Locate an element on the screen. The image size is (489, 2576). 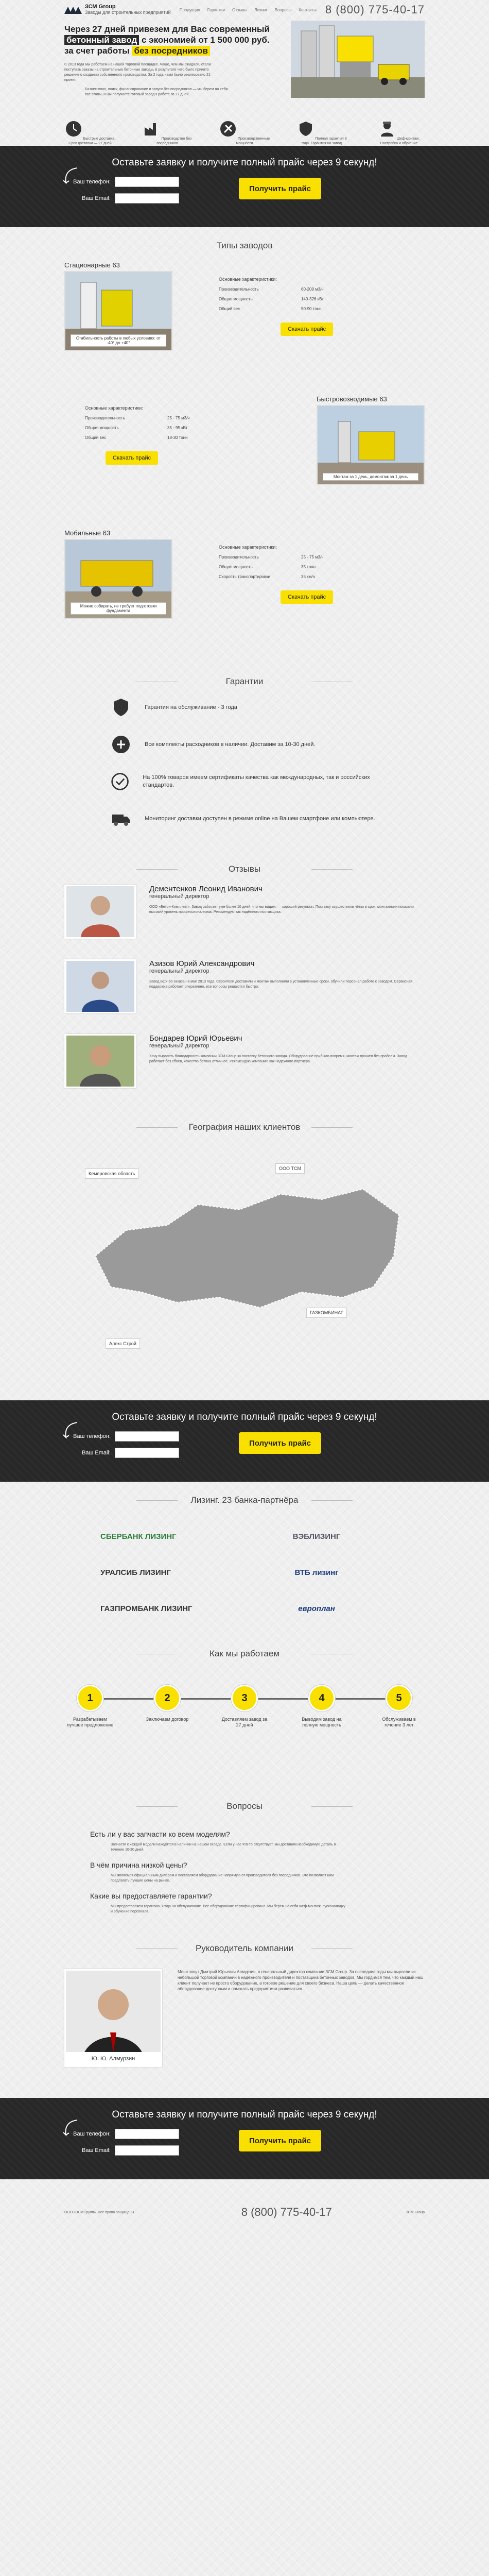
check-icon is located at coordinates (120, 781).